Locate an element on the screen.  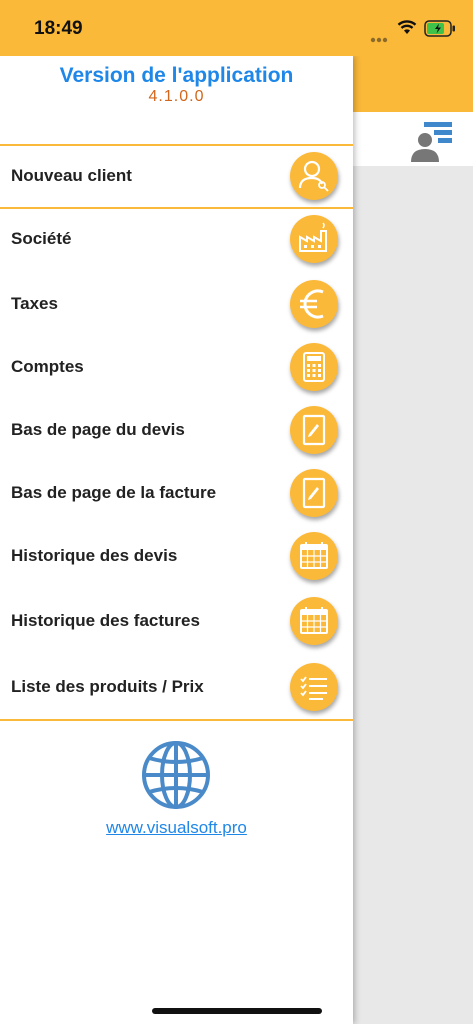
menu-item-taxes: Taxes is located at coordinates (176, 304).